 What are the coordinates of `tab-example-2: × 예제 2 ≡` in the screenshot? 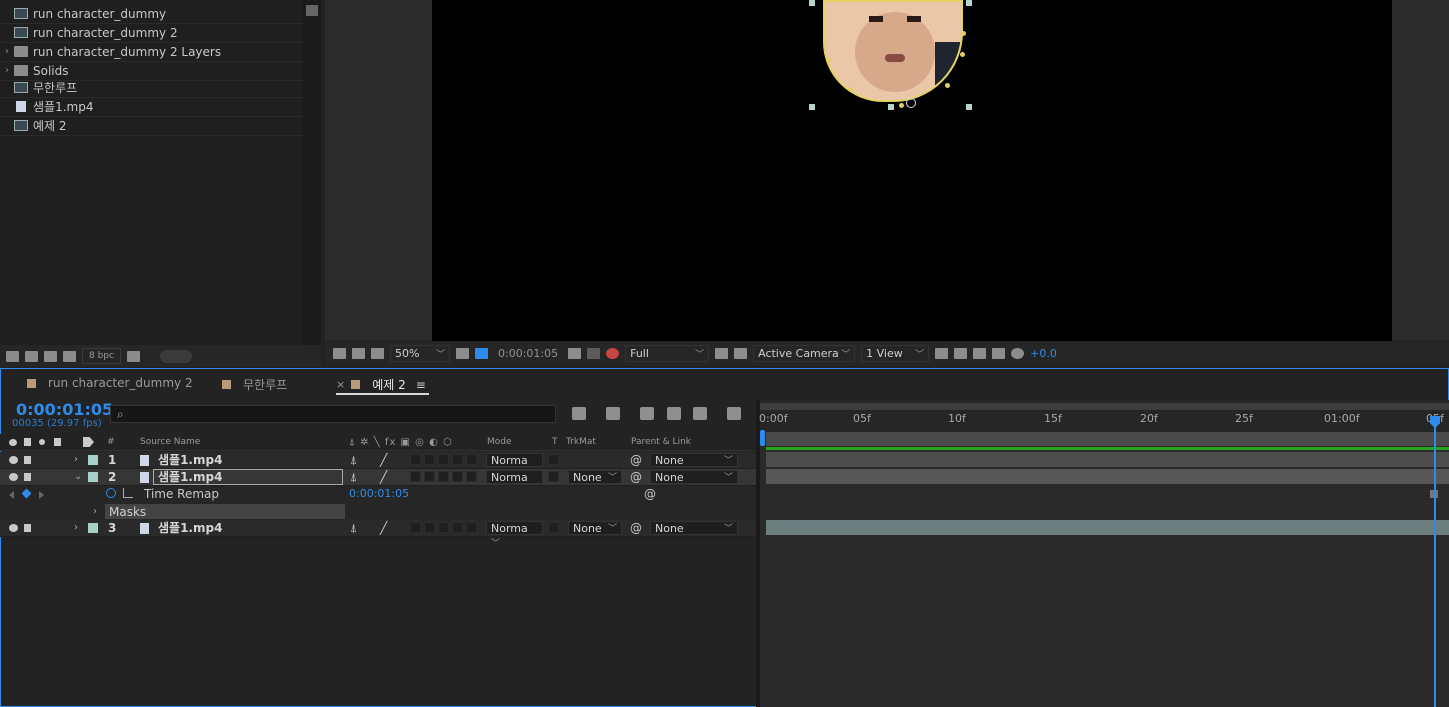 It's located at (381, 384).